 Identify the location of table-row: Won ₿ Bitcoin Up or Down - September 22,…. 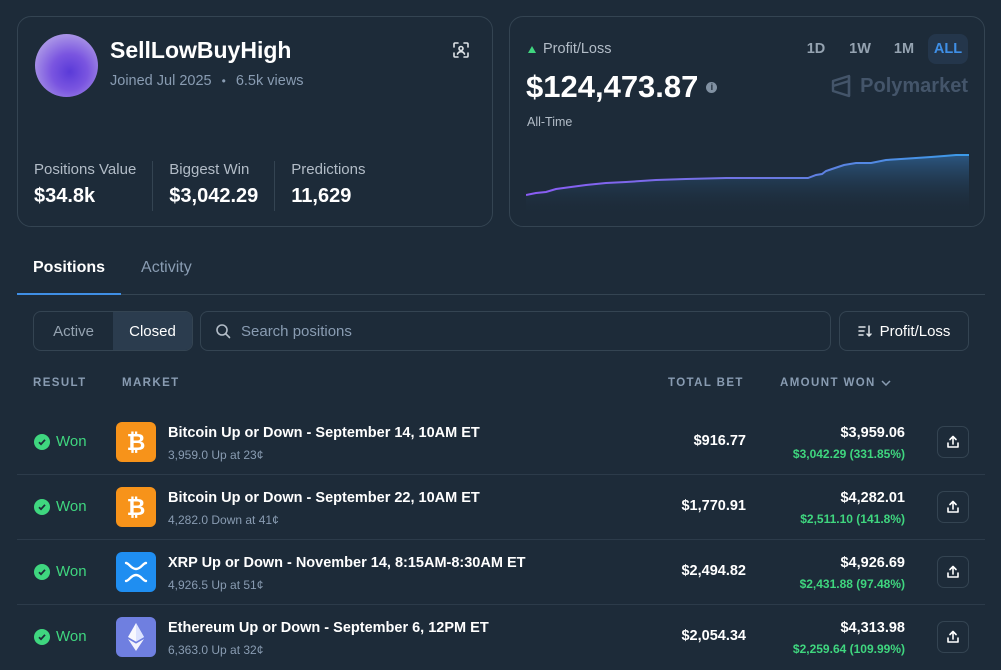
(501, 507).